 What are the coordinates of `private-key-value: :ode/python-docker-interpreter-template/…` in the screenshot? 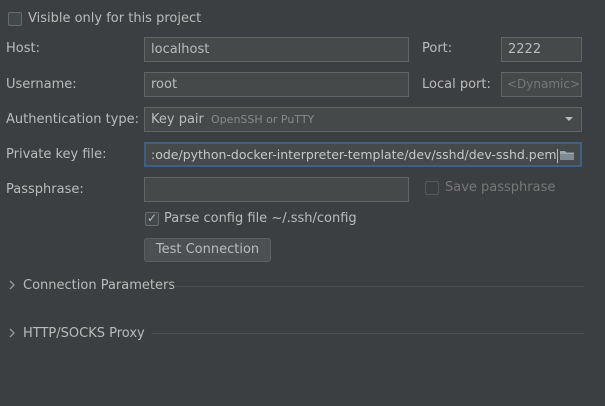 It's located at (354, 154).